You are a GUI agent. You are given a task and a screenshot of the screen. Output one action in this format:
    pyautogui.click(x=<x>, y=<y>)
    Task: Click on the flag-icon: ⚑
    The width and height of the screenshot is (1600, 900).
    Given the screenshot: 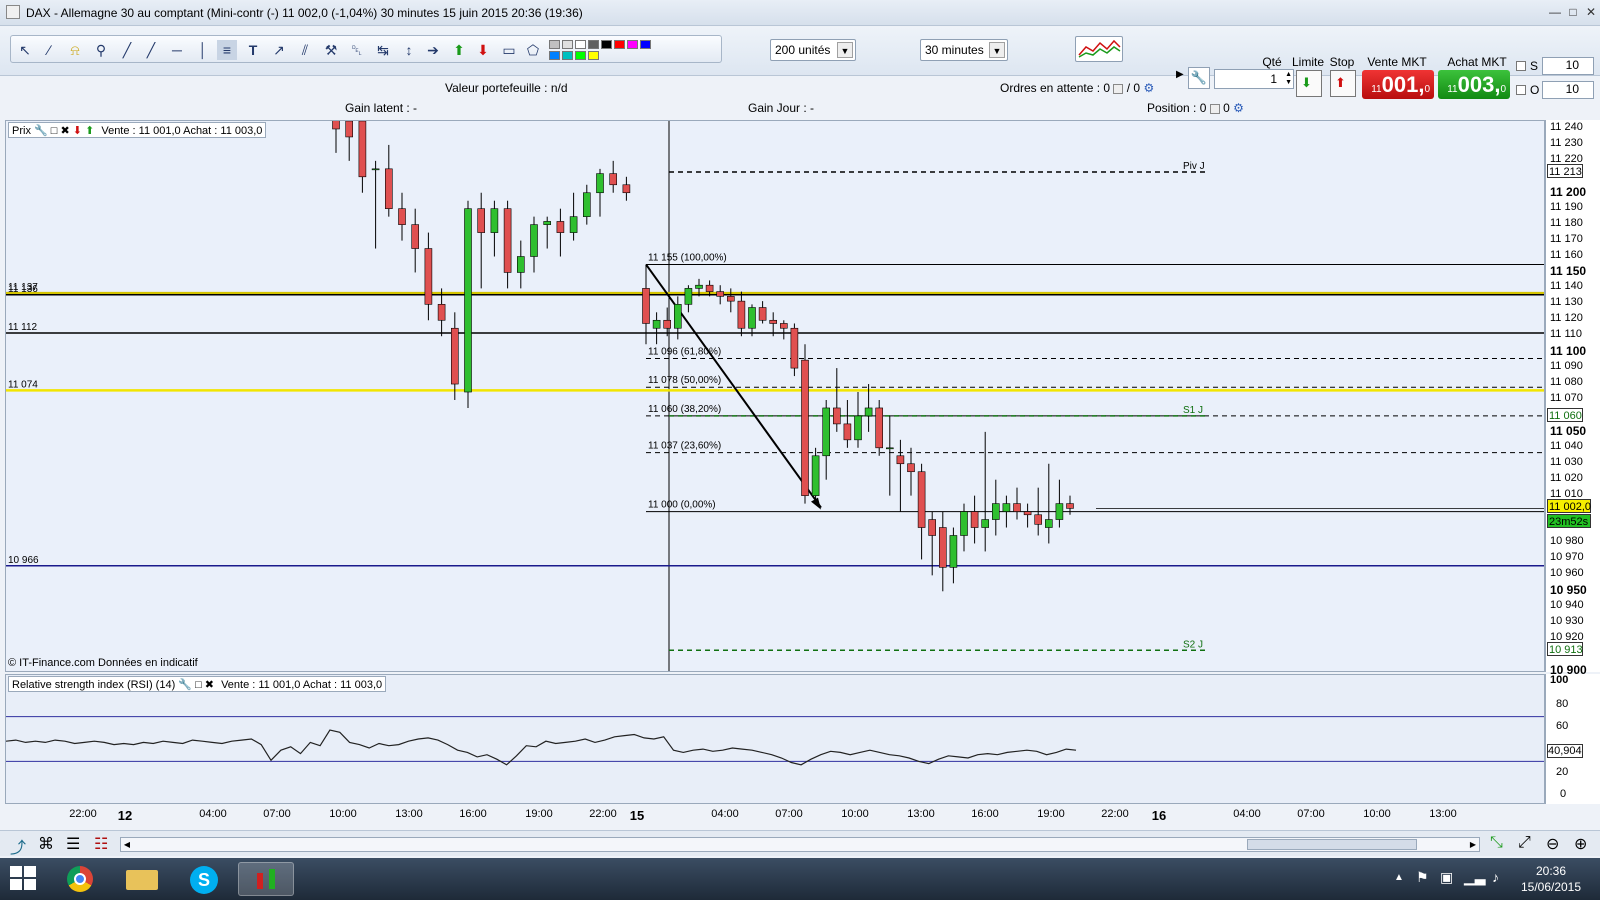 What is the action you would take?
    pyautogui.click(x=1422, y=877)
    